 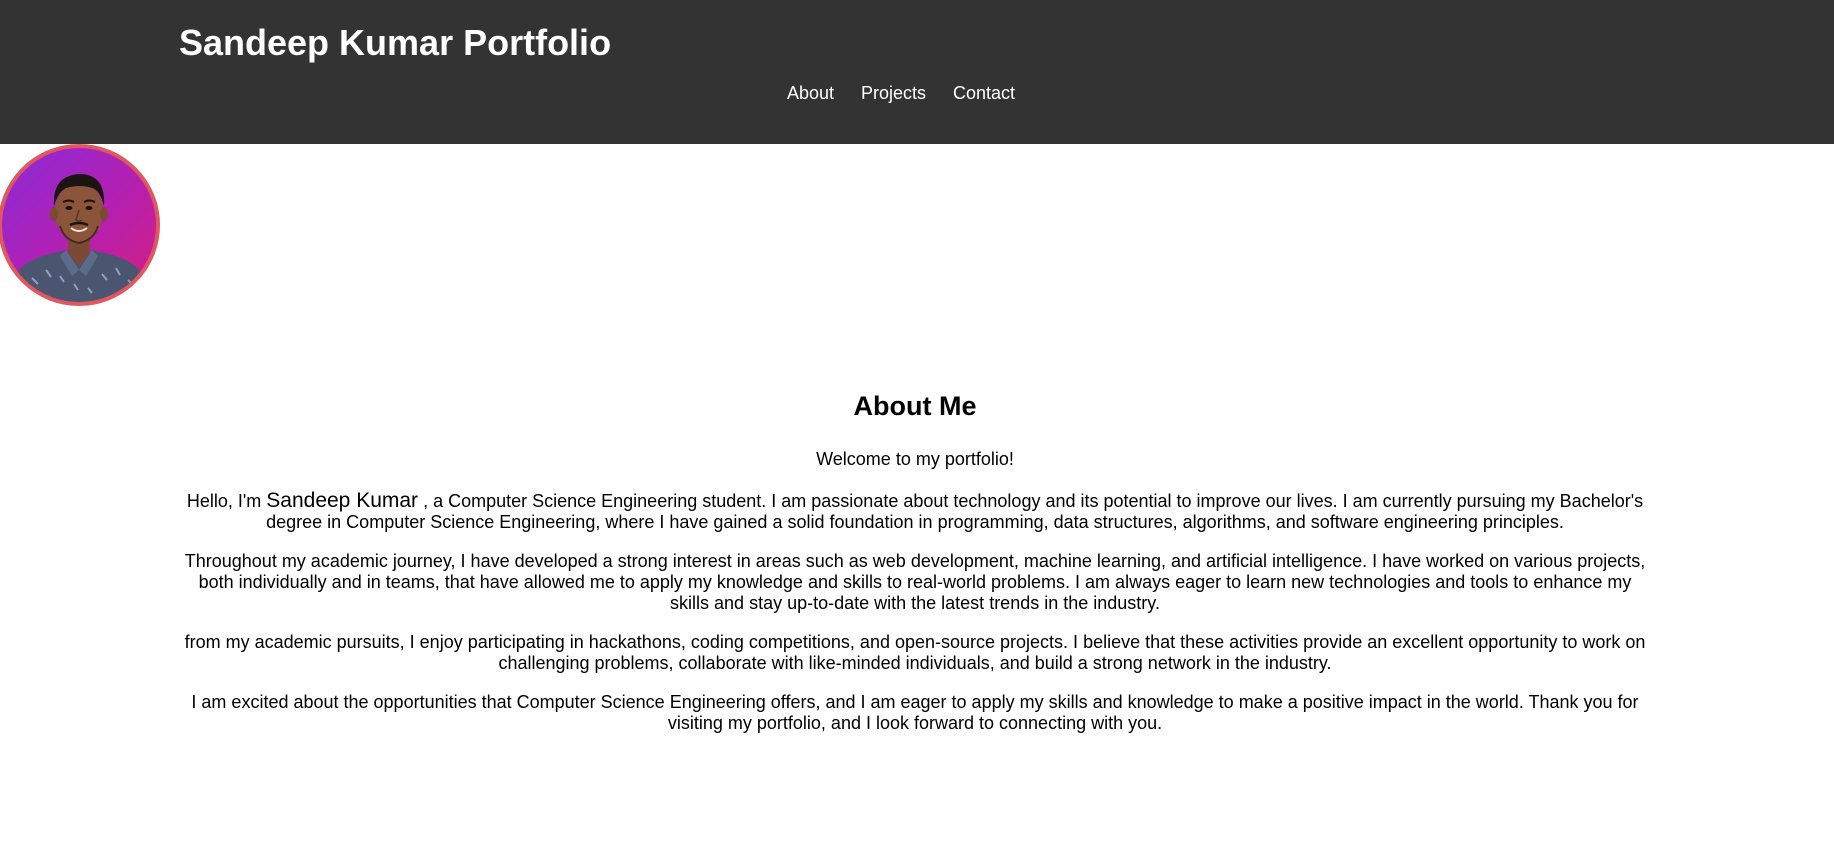 What do you see at coordinates (342, 500) in the screenshot?
I see `intro-name: Sandeep Kumar` at bounding box center [342, 500].